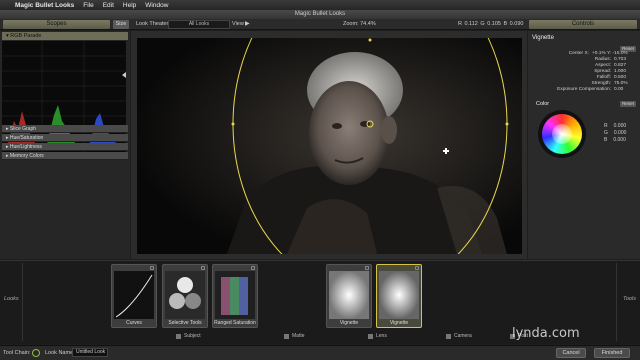 The height and width of the screenshot is (360, 640). What do you see at coordinates (619, 89) in the screenshot?
I see `param-value: 0.00` at bounding box center [619, 89].